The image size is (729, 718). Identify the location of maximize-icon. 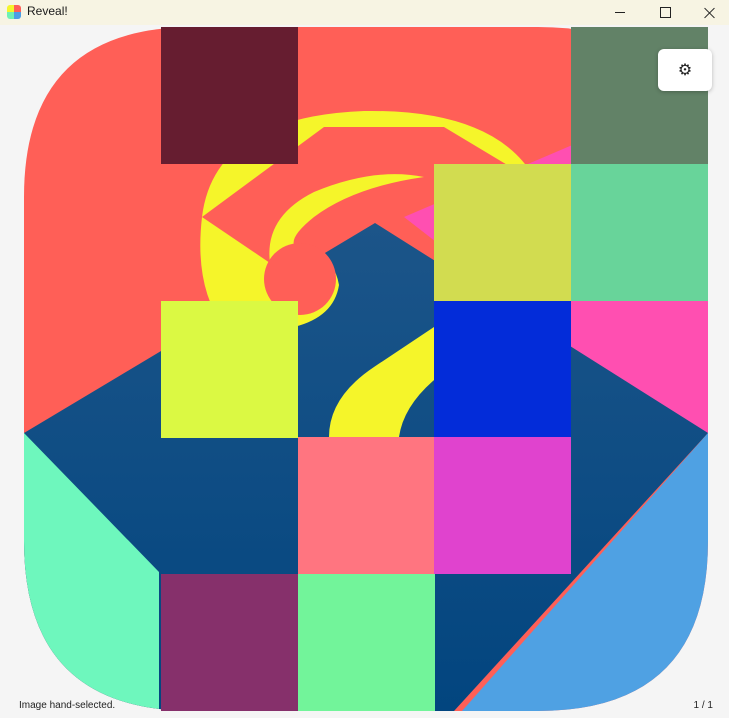
(665, 12).